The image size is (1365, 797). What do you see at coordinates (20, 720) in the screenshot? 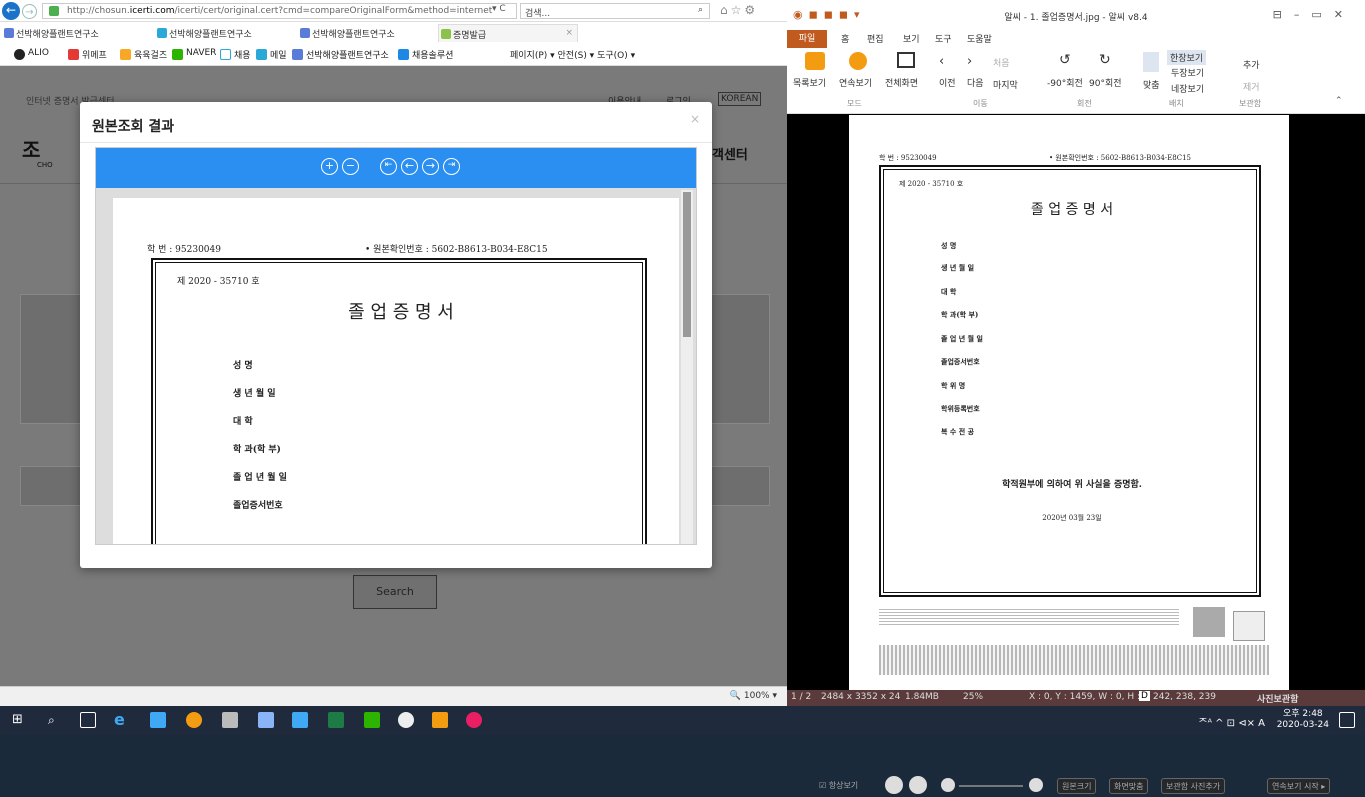
I see `start-windows-icon: ⊞` at bounding box center [20, 720].